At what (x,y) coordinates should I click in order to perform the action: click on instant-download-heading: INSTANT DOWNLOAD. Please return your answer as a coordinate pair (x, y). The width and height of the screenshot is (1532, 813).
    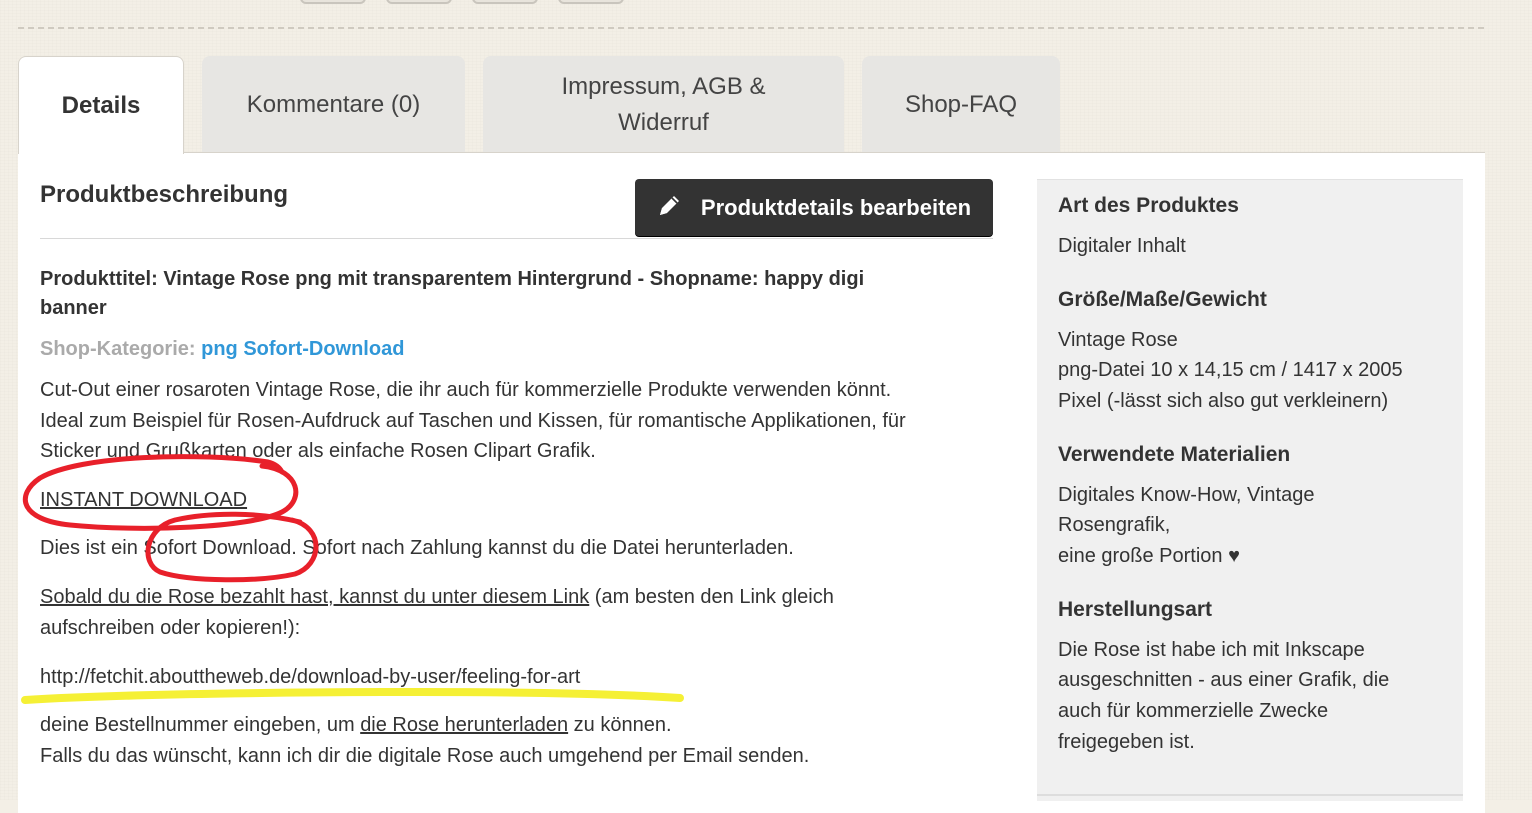
    Looking at the image, I should click on (144, 500).